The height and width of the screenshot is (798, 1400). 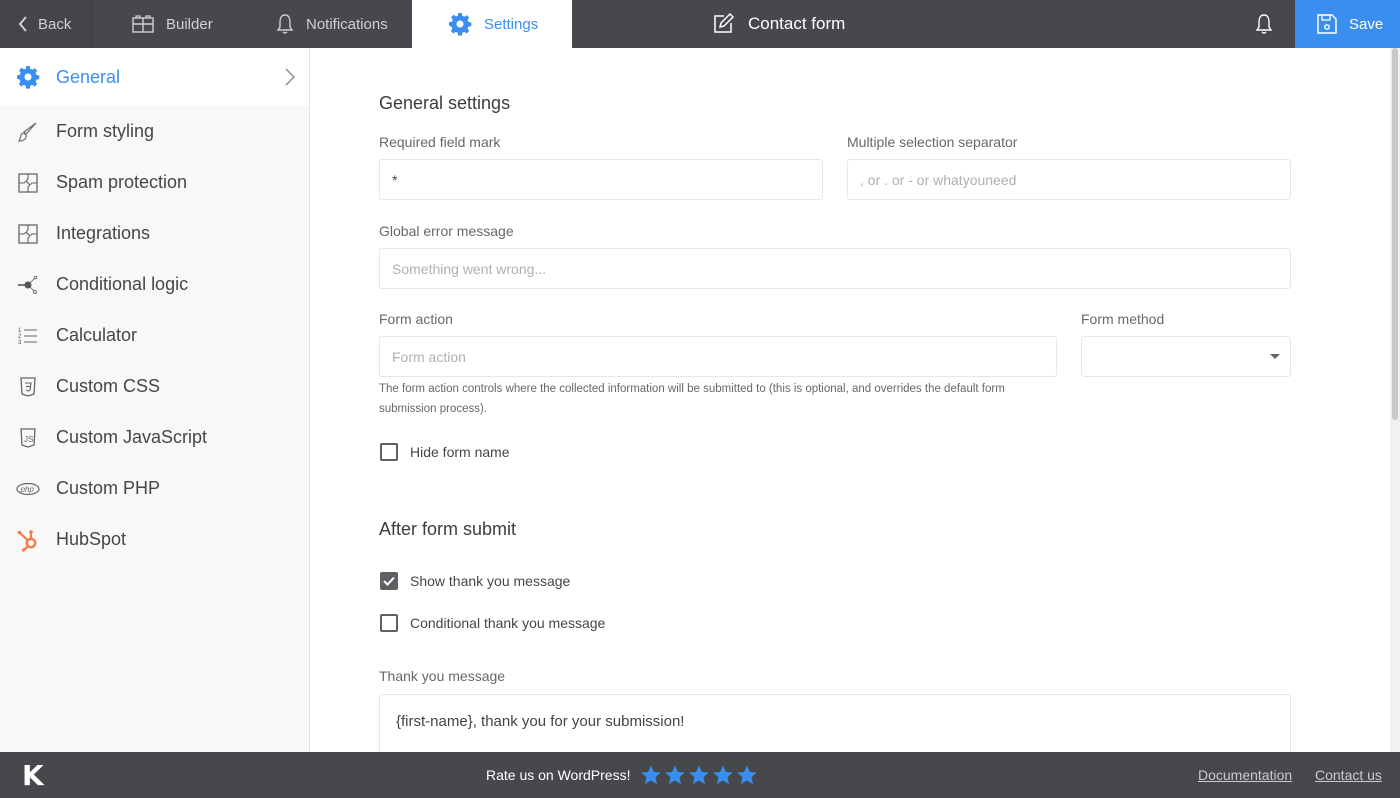 I want to click on contact-us-link: Contact us, so click(x=1348, y=775).